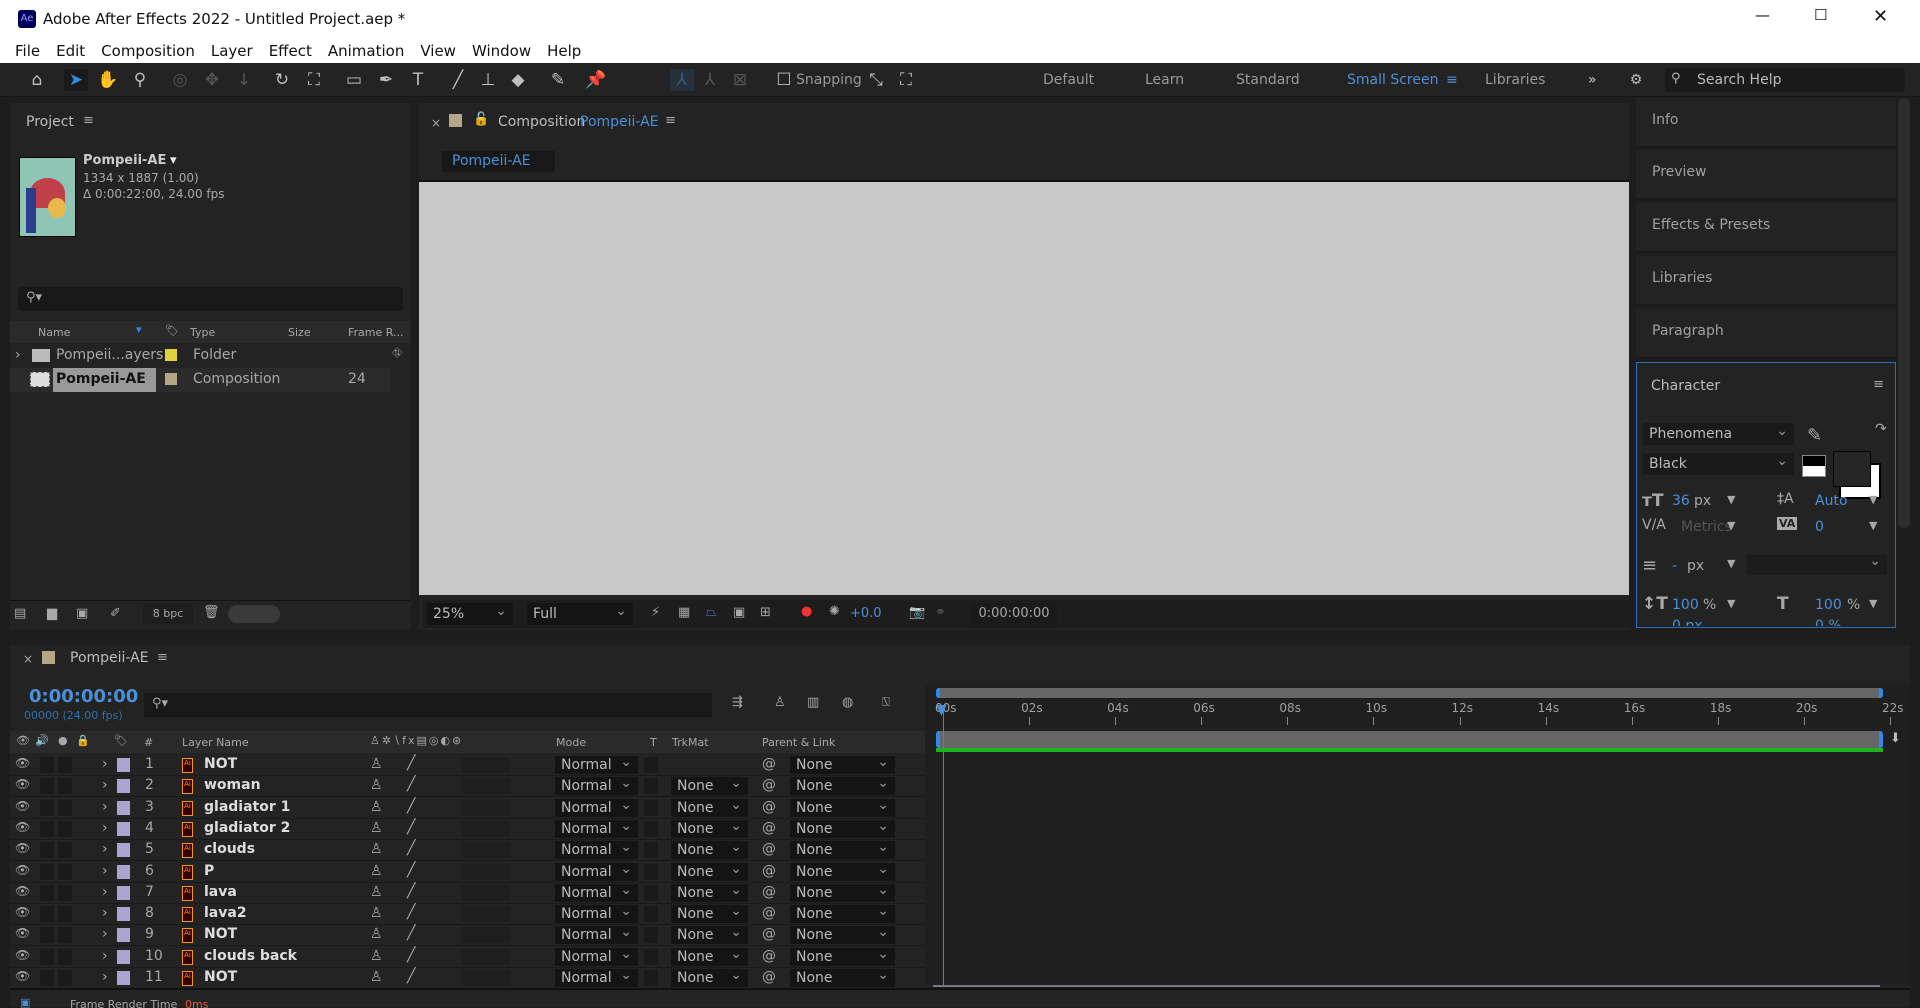  I want to click on workspace-small-screen: Small Screen, so click(1392, 80).